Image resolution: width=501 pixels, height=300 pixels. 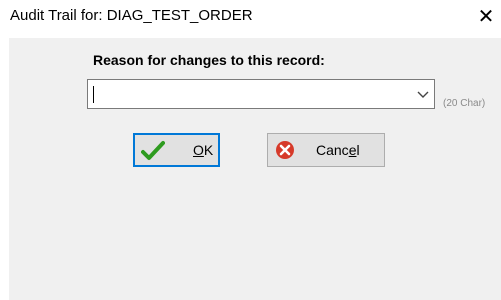 What do you see at coordinates (93, 94) in the screenshot?
I see `text-caret` at bounding box center [93, 94].